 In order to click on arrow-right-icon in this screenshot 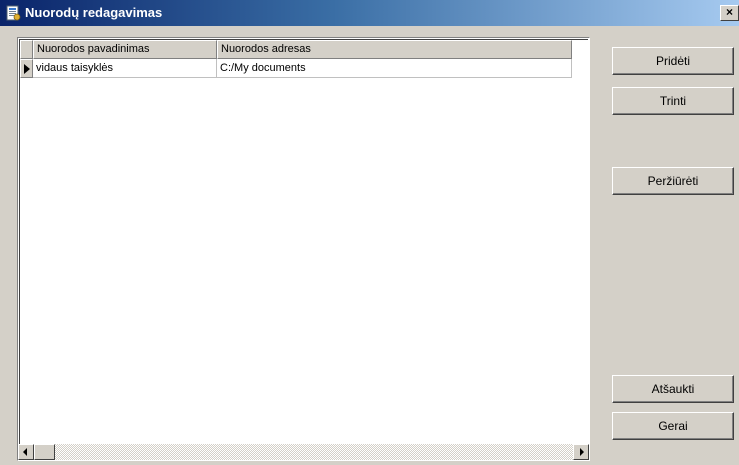, I will do `click(582, 452)`.